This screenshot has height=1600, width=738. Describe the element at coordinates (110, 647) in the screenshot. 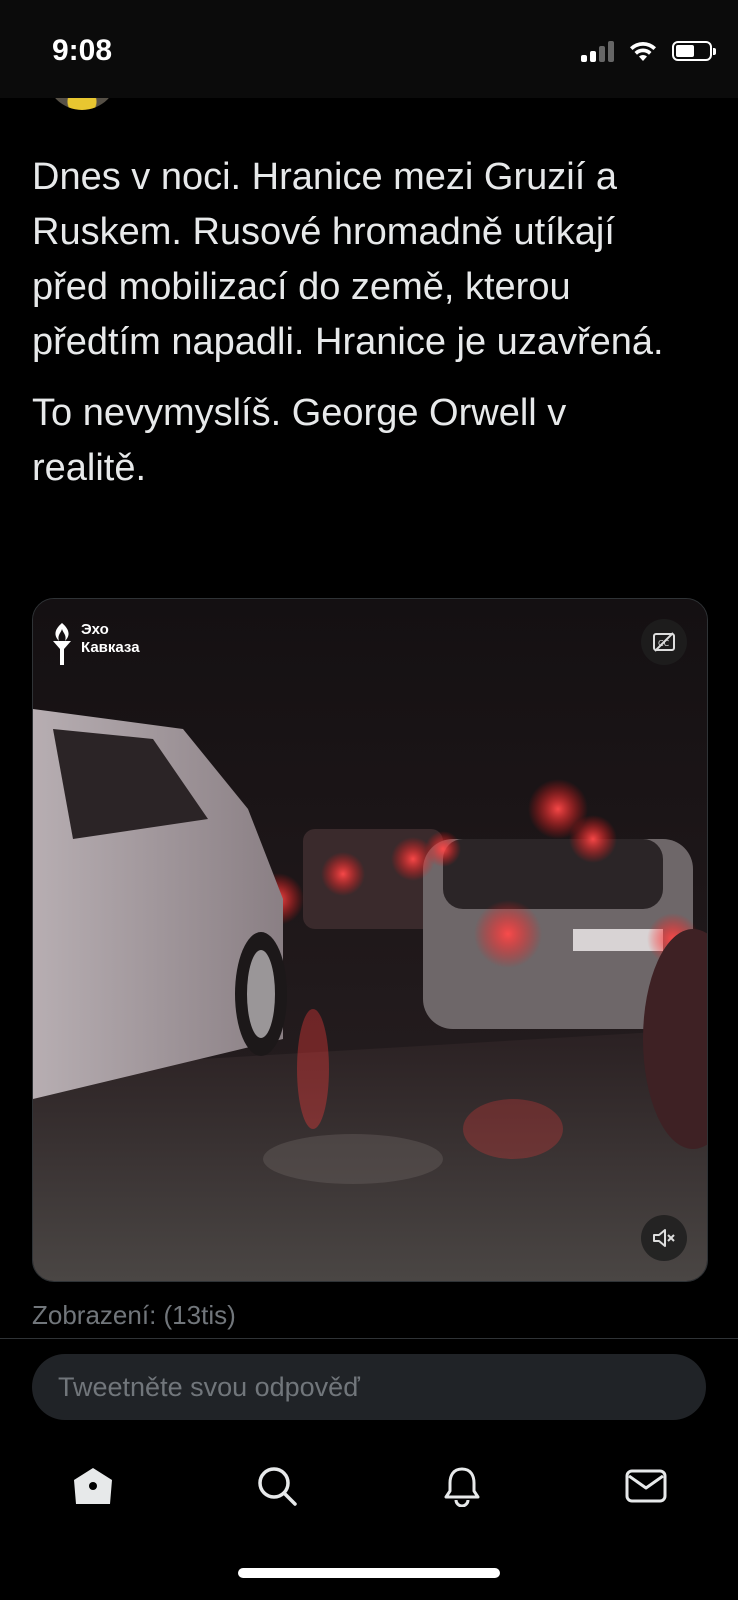

I see `logo-line-2: Кавказа` at that location.